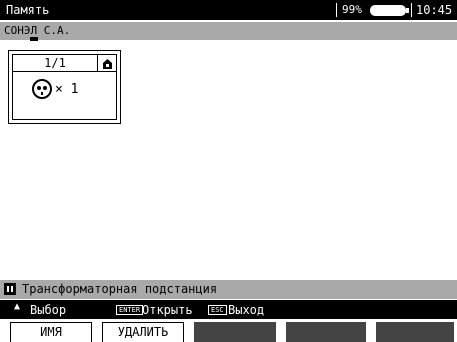 Image resolution: width=457 pixels, height=342 pixels. Describe the element at coordinates (51, 332) in the screenshot. I see `name-button: ИМЯ` at that location.